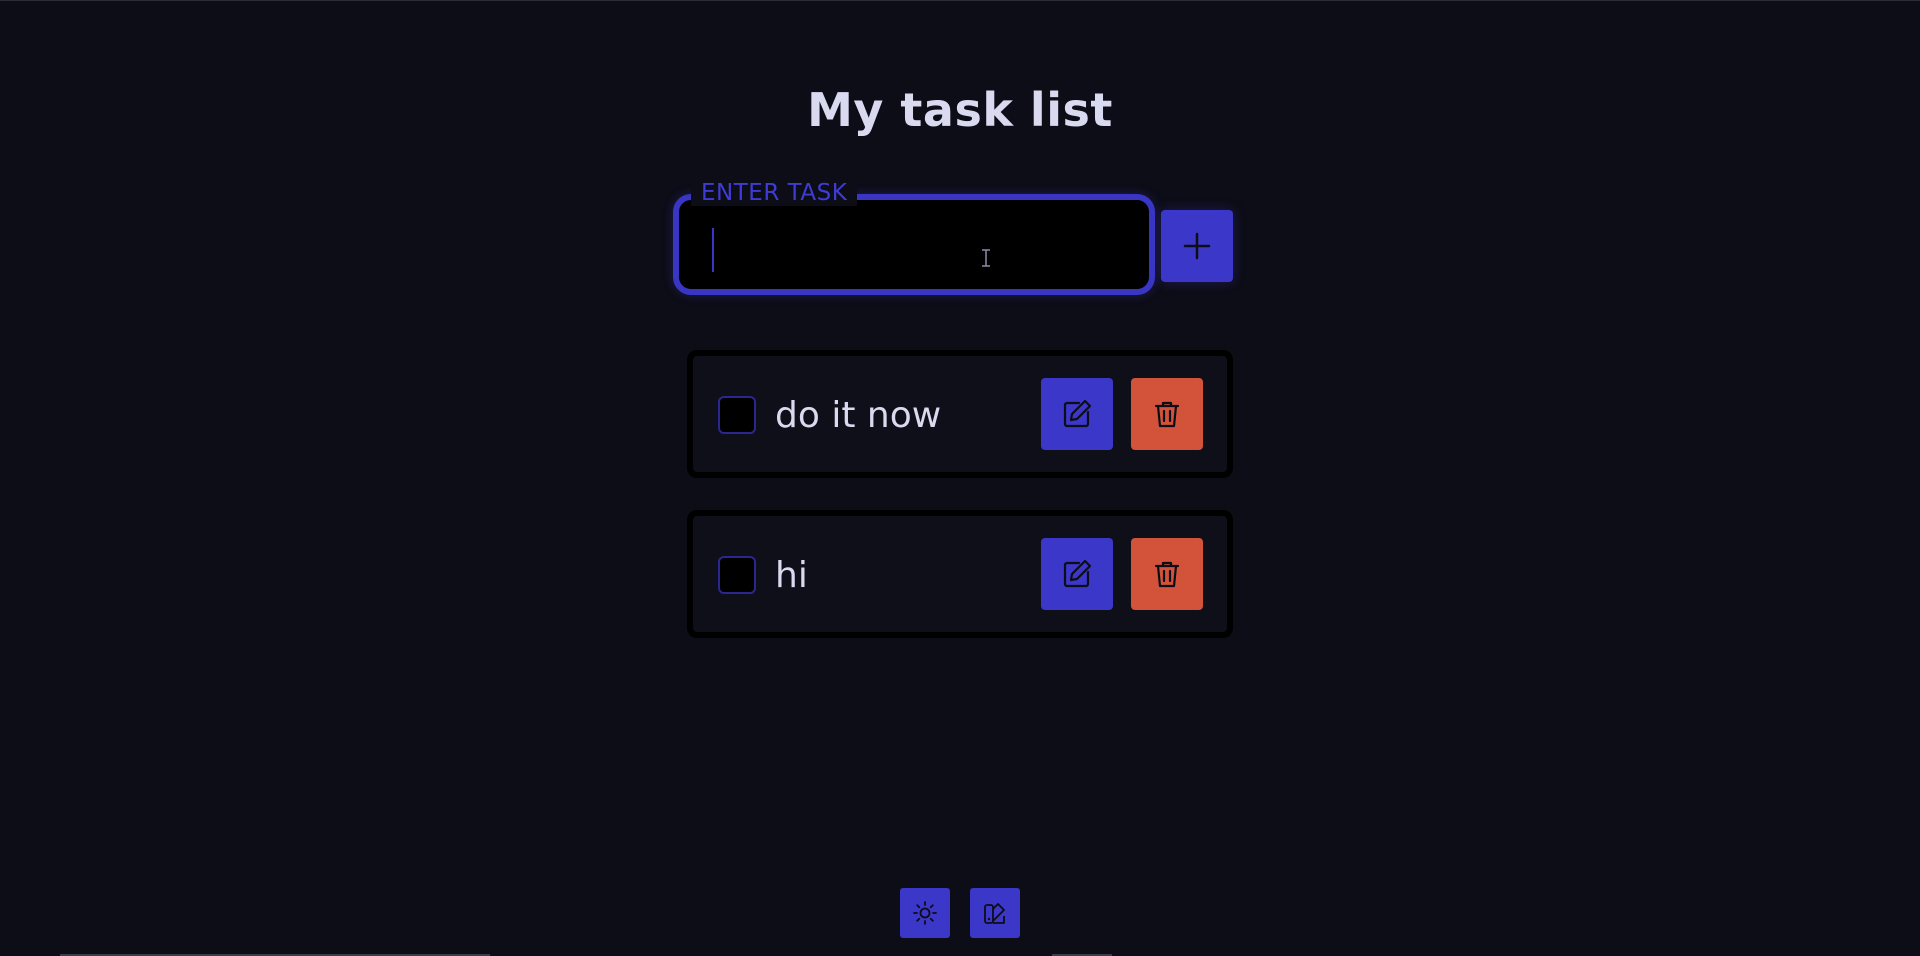 Image resolution: width=1920 pixels, height=956 pixels. I want to click on add-task-button, so click(1197, 246).